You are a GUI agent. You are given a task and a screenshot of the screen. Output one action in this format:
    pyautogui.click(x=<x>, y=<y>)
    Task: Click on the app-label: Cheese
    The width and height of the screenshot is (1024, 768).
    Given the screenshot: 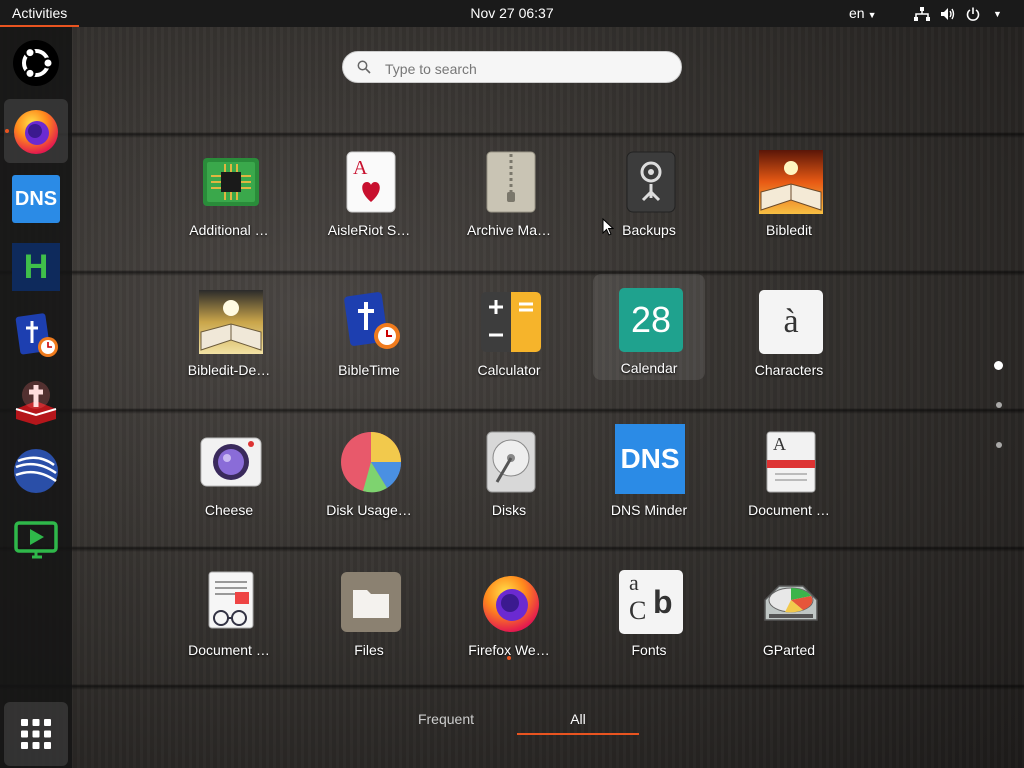 What is the action you would take?
    pyautogui.click(x=229, y=510)
    